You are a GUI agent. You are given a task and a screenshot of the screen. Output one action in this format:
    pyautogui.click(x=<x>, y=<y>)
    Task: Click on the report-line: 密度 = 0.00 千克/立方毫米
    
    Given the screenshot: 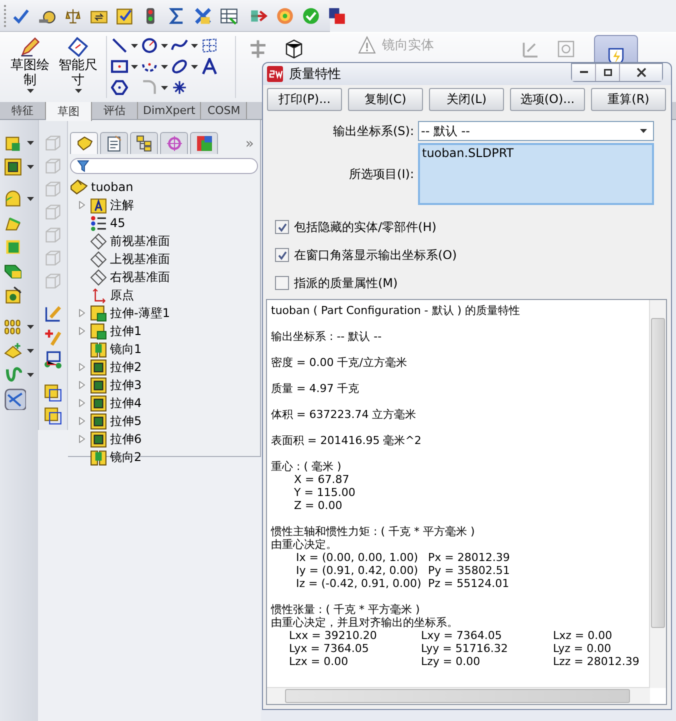 What is the action you would take?
    pyautogui.click(x=339, y=362)
    